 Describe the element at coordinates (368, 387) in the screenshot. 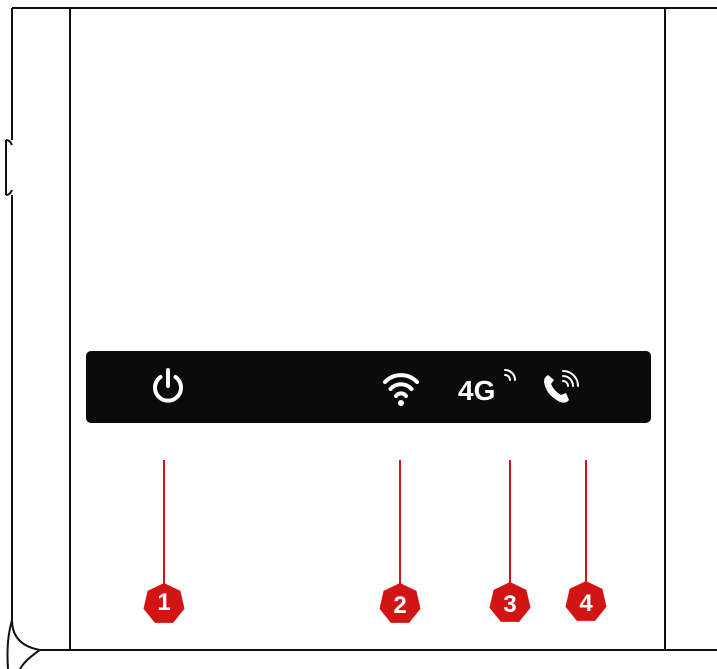

I see `indicator-panel` at that location.